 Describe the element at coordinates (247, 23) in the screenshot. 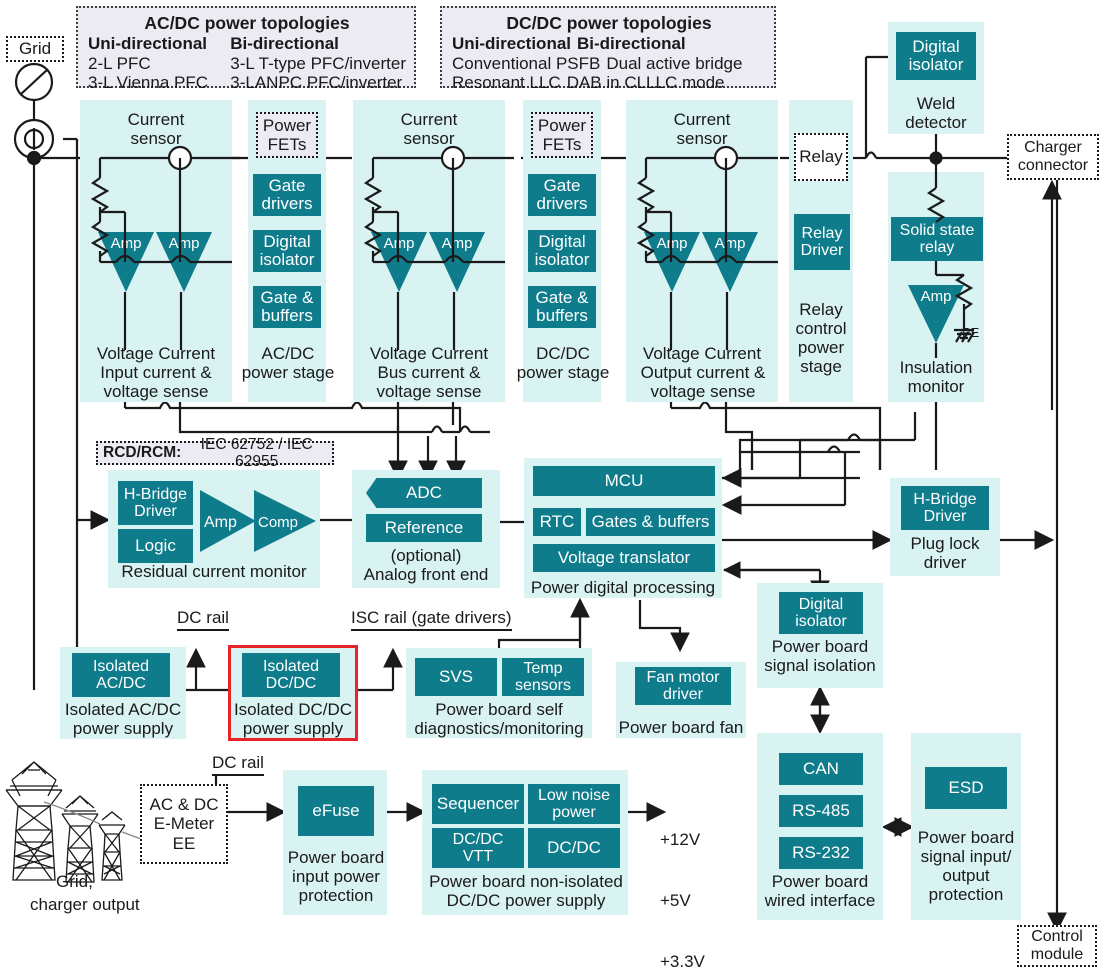

I see `acdc-topologies-title: AC/DC power topologies` at that location.